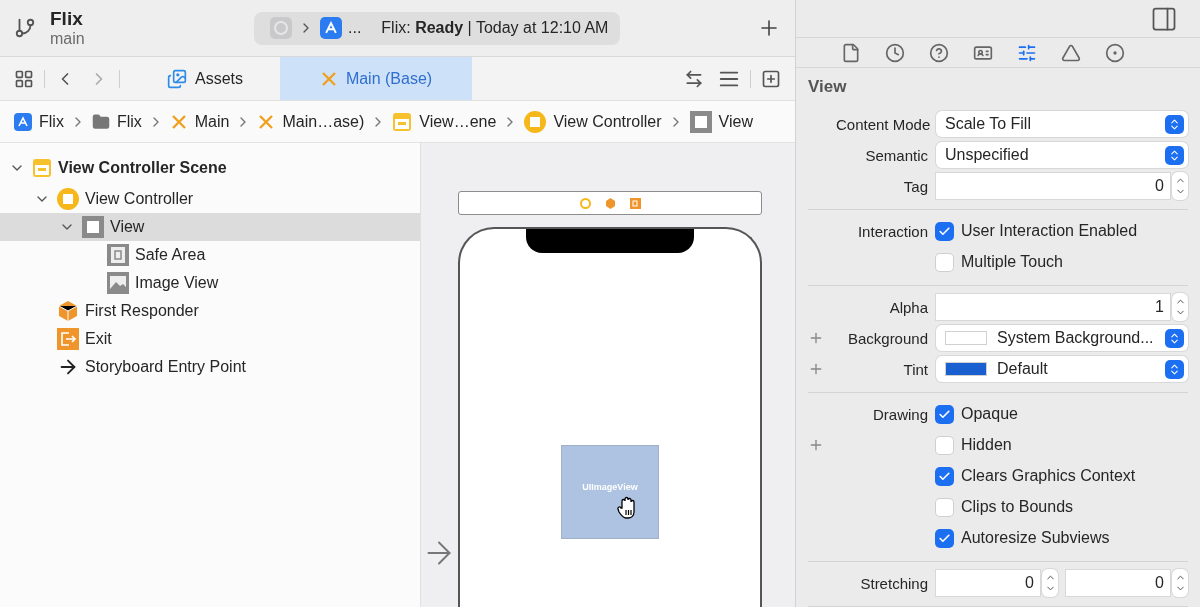  Describe the element at coordinates (210, 339) in the screenshot. I see `outline-row: Exit` at that location.